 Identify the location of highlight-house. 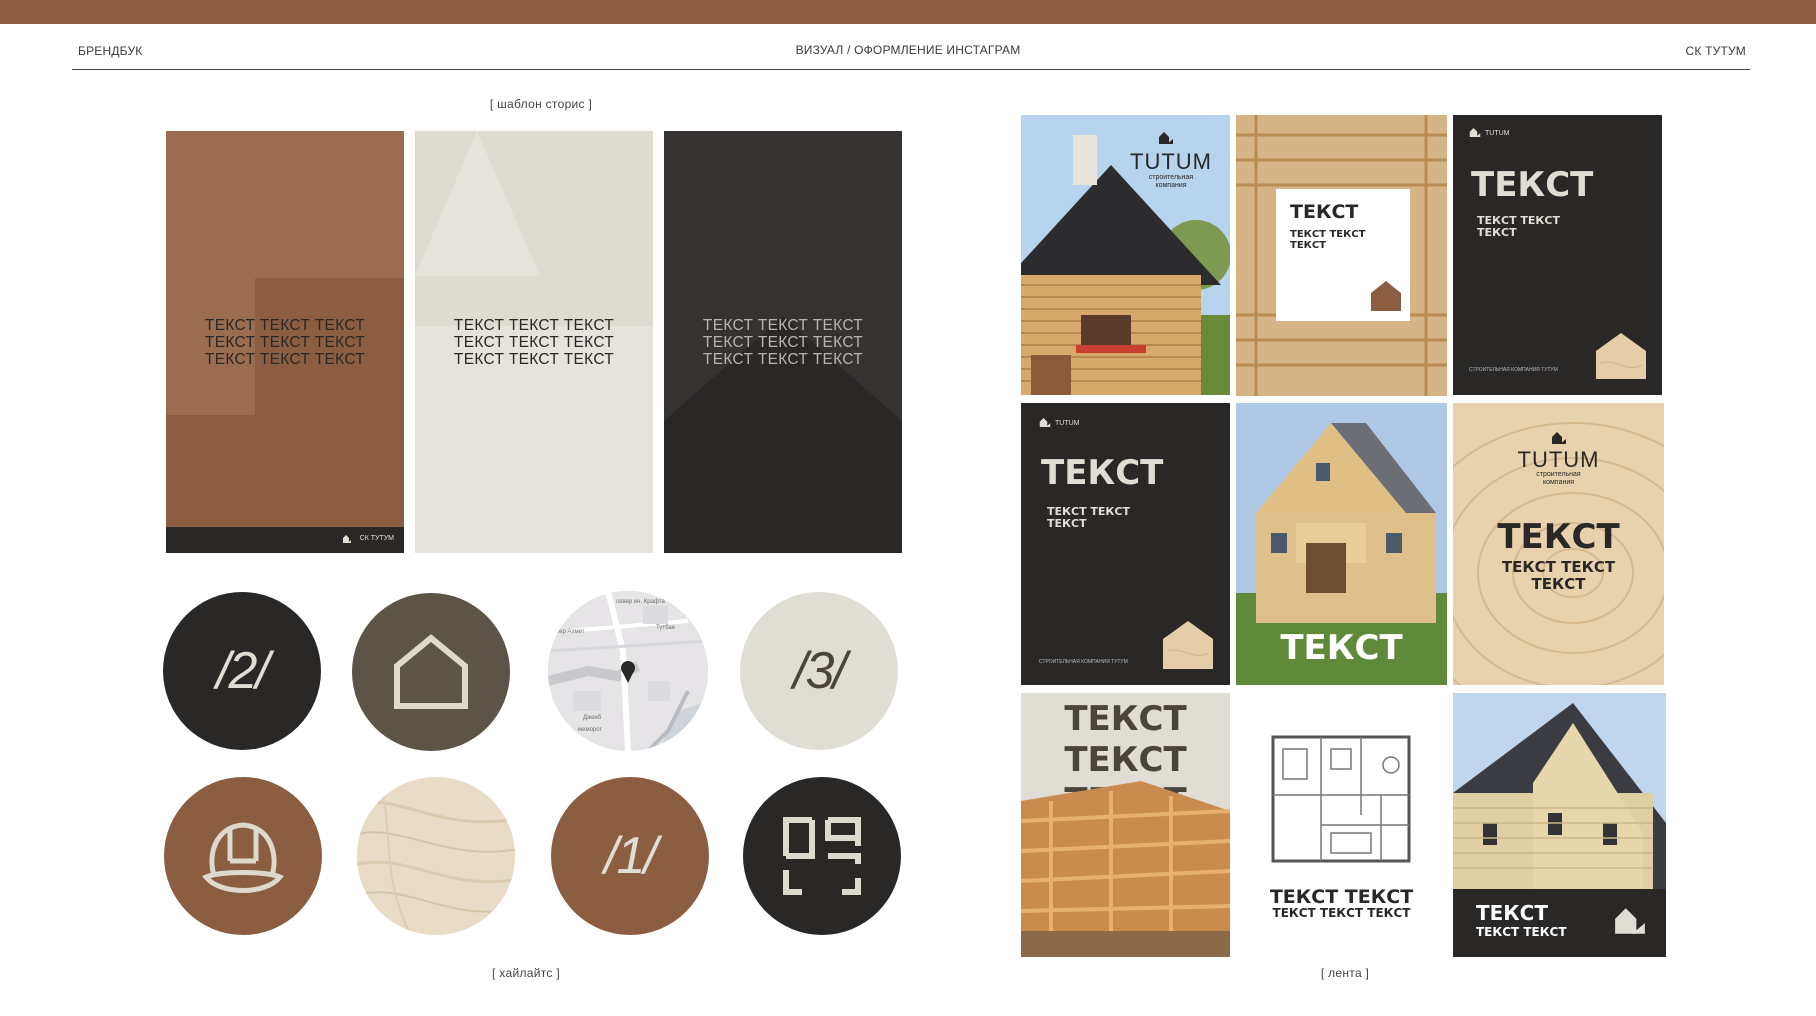
(431, 672).